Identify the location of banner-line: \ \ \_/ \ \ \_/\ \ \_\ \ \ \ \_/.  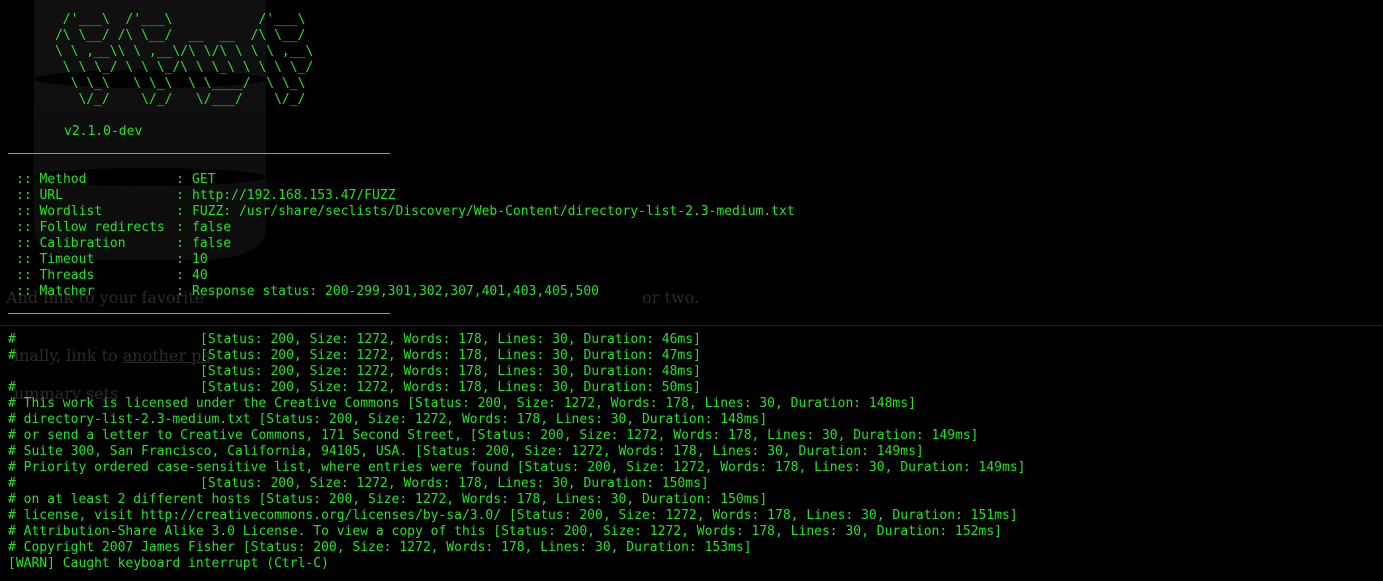
(161, 67).